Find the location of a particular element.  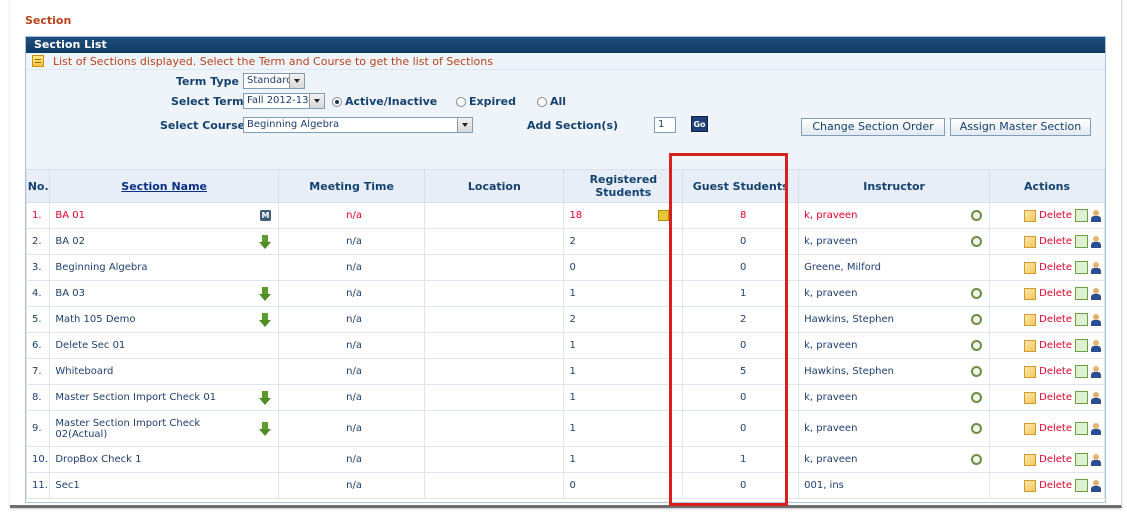

row-name: BA 02 is located at coordinates (70, 241).